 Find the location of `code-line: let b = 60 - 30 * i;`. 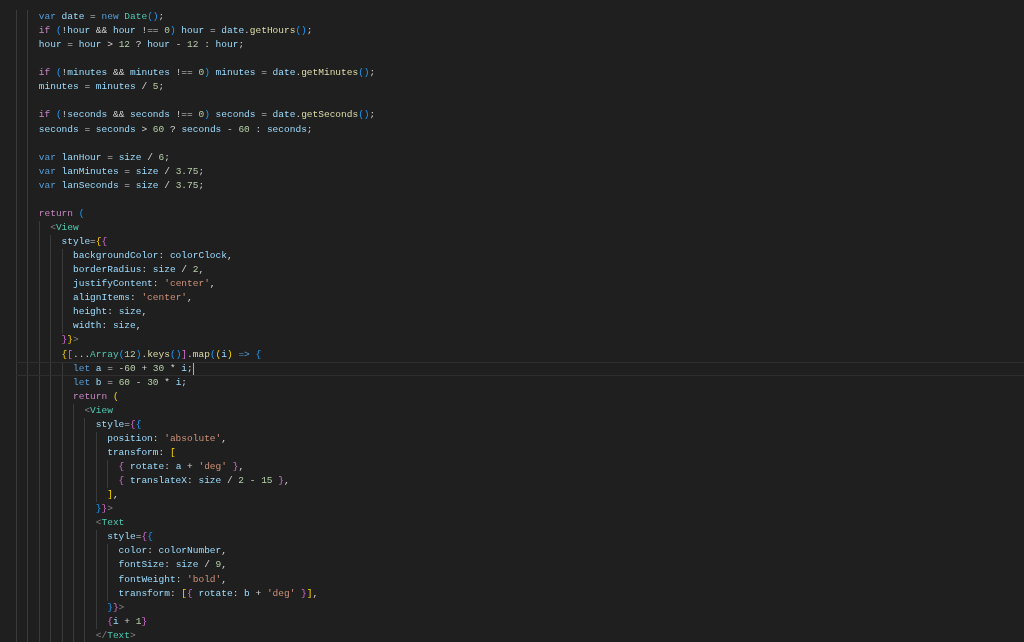

code-line: let b = 60 - 30 * i; is located at coordinates (130, 382).